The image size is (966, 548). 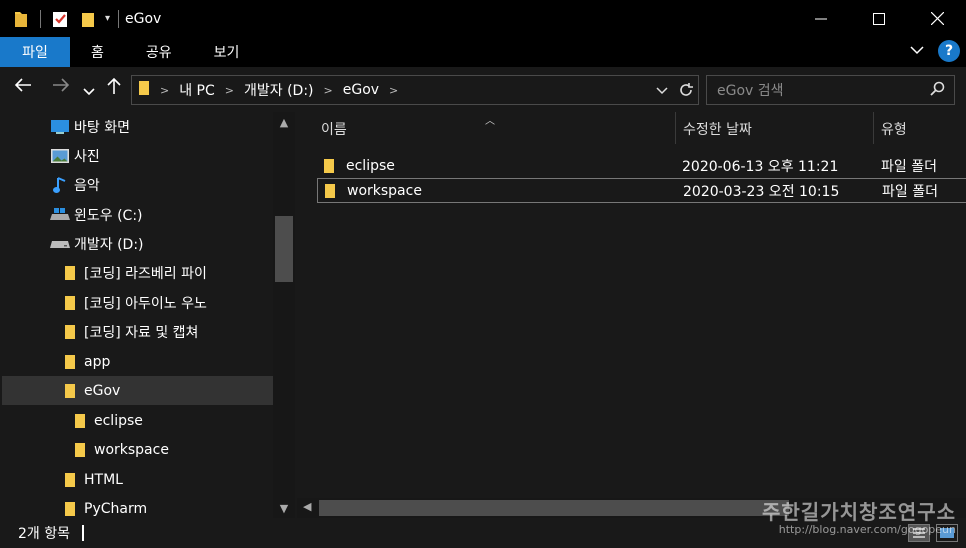 What do you see at coordinates (686, 92) in the screenshot?
I see `refresh-icon` at bounding box center [686, 92].